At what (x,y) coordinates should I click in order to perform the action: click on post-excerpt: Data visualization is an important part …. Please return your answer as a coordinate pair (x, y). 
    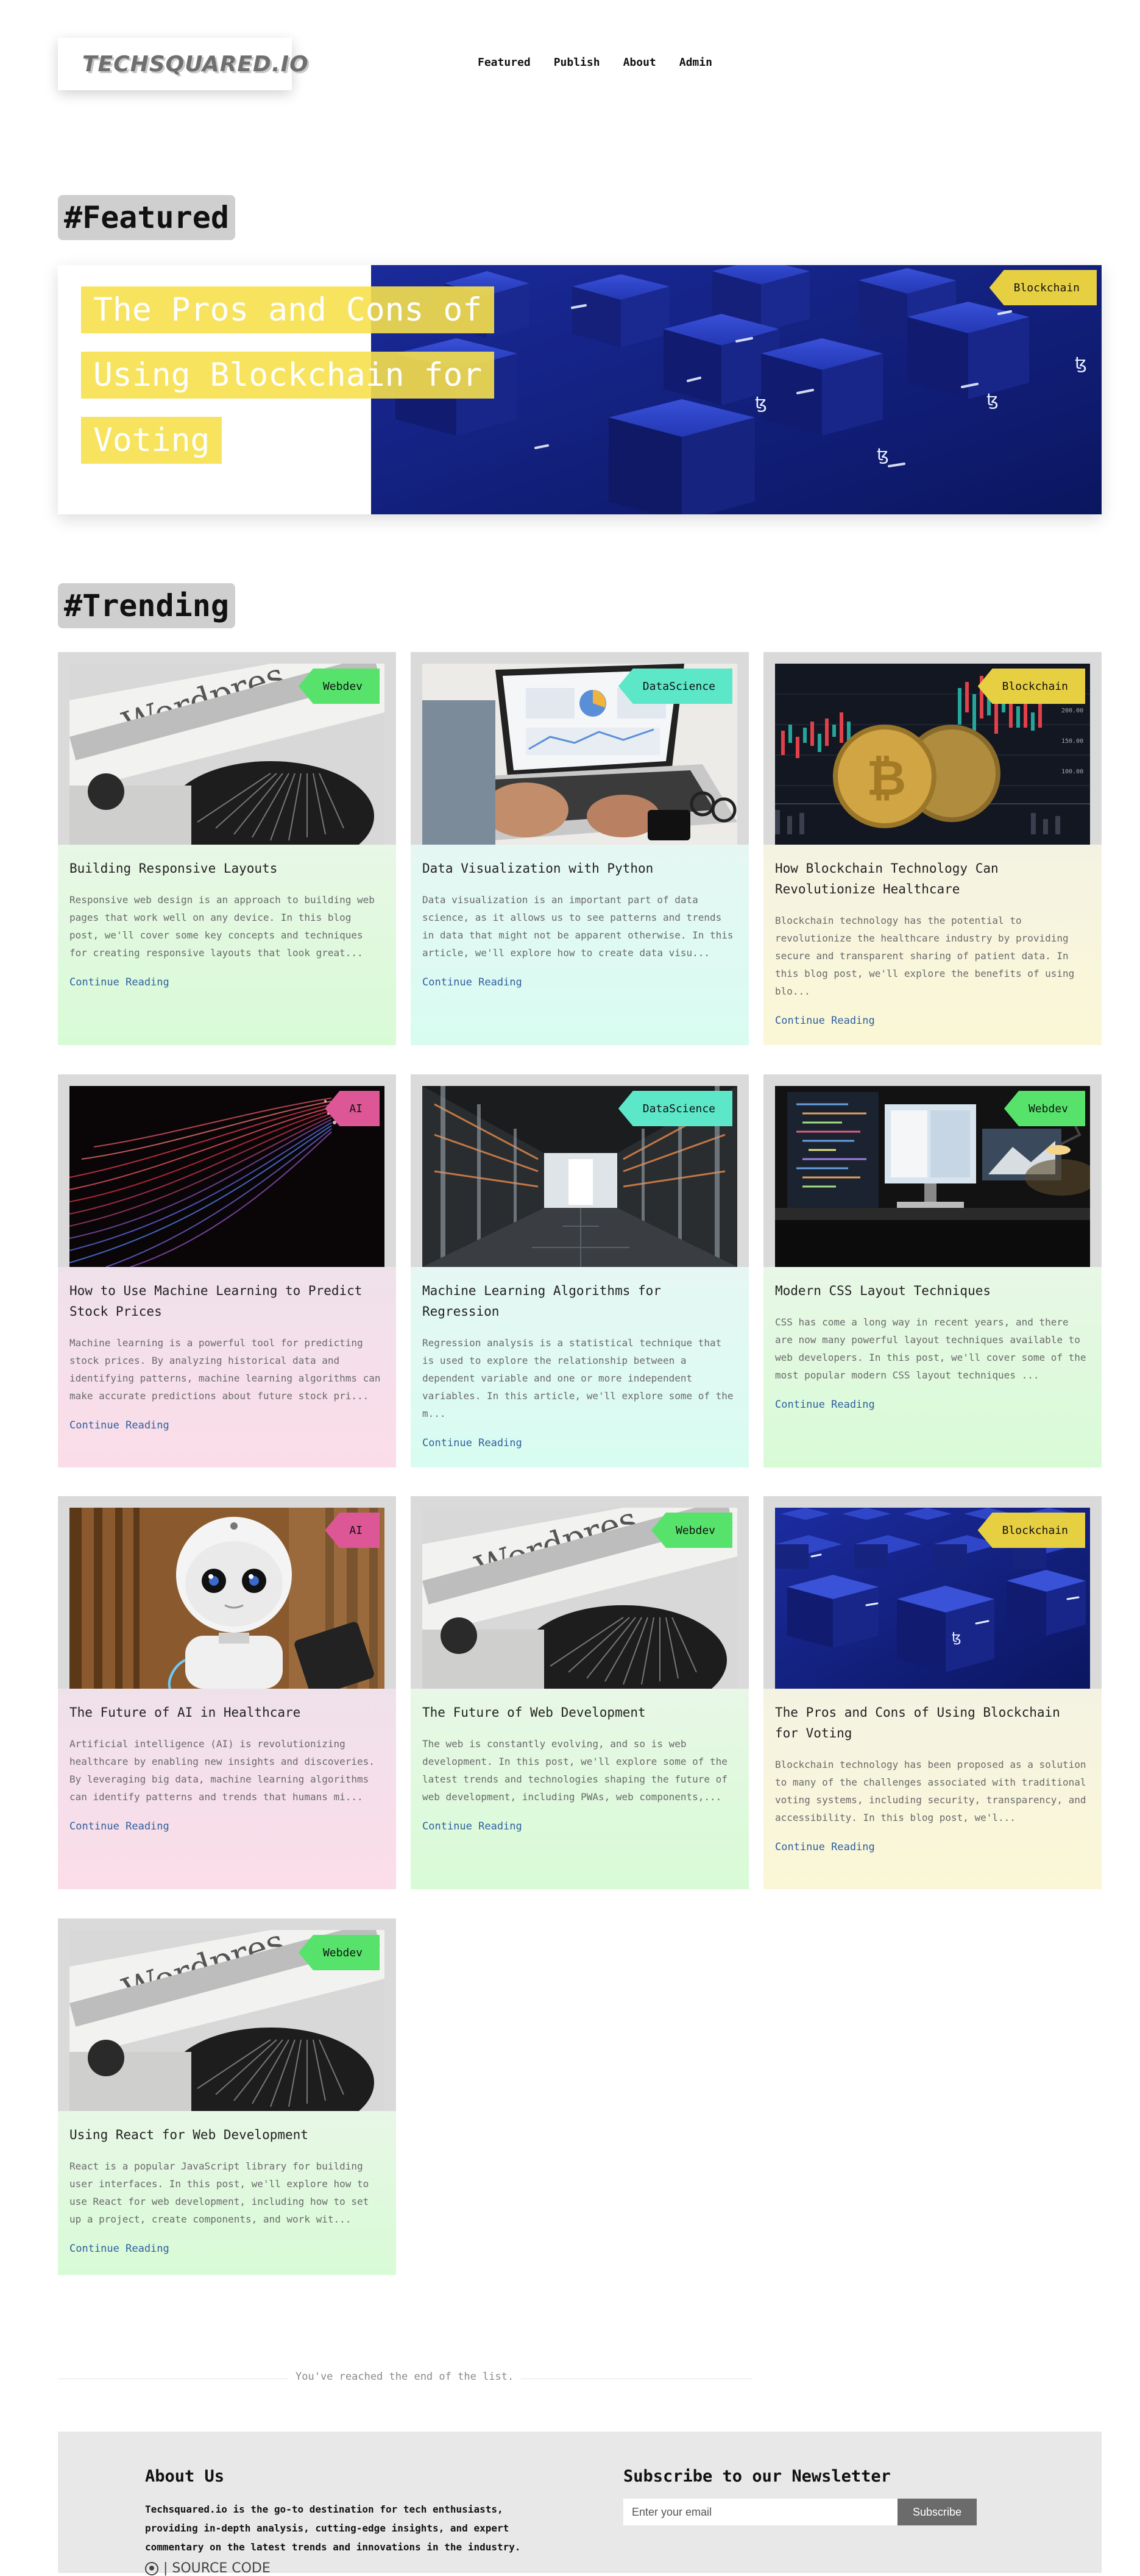
    Looking at the image, I should click on (578, 926).